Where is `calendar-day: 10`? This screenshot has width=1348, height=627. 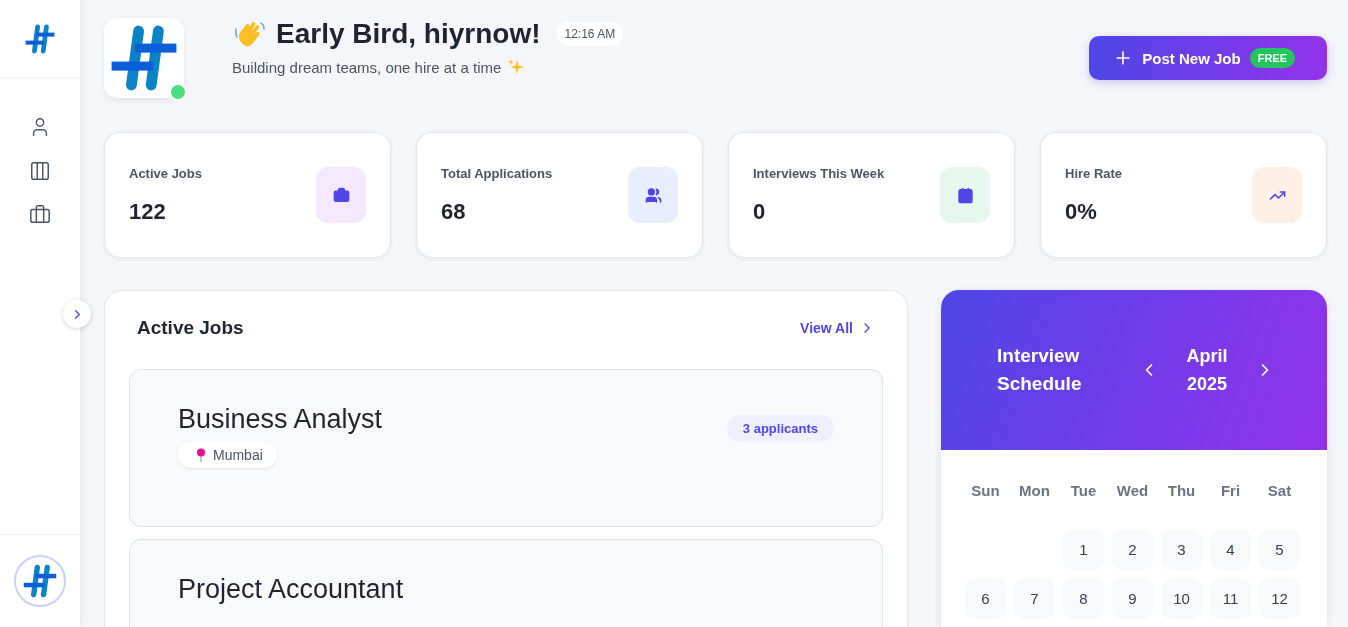
calendar-day: 10 is located at coordinates (1181, 598).